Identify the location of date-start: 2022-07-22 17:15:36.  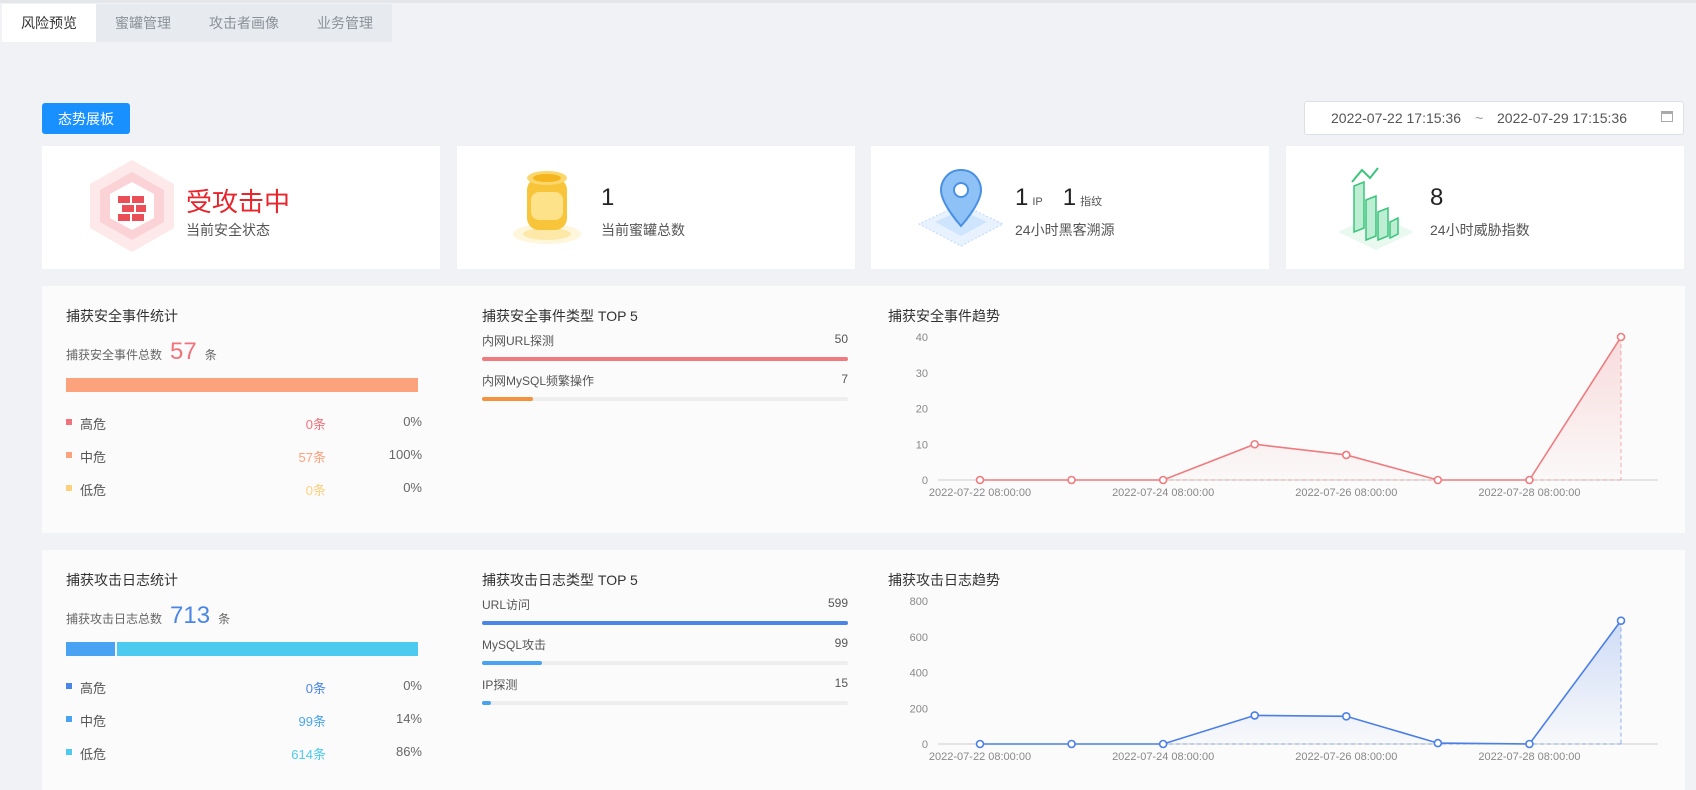
(1396, 118).